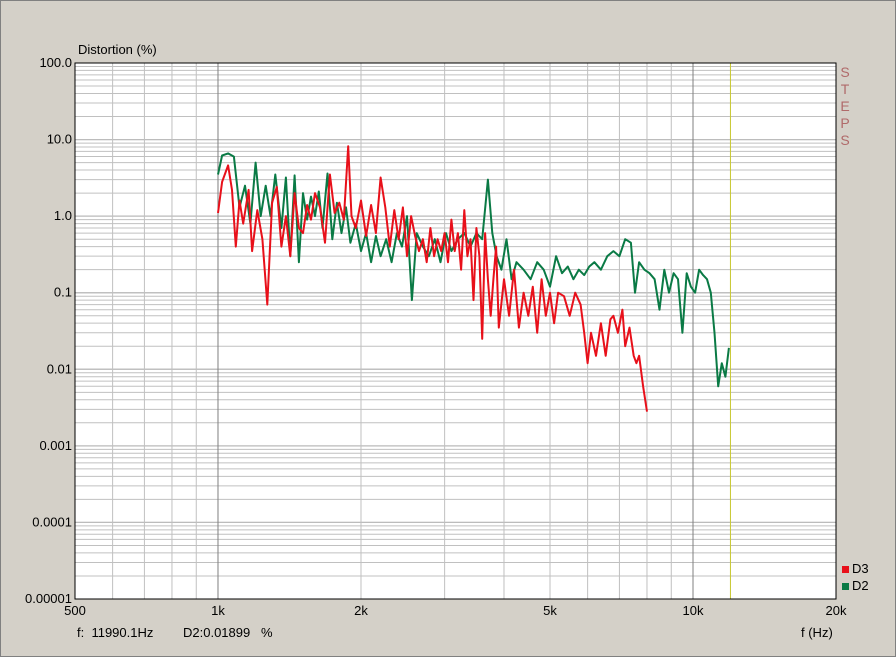  What do you see at coordinates (817, 632) in the screenshot?
I see `x-axis-label: f (Hz)` at bounding box center [817, 632].